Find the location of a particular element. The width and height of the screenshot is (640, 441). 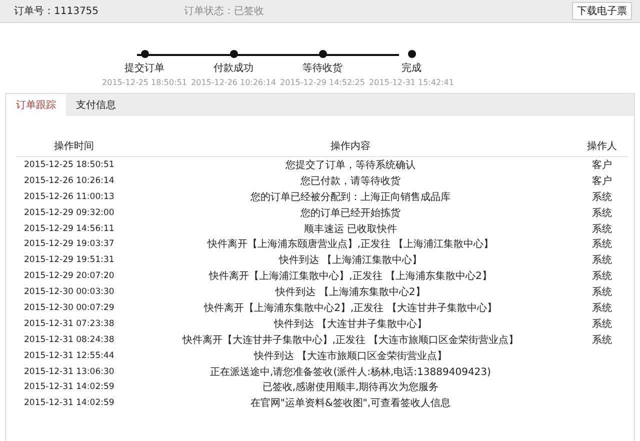

order-status: 订单状态：已签收 is located at coordinates (224, 11).